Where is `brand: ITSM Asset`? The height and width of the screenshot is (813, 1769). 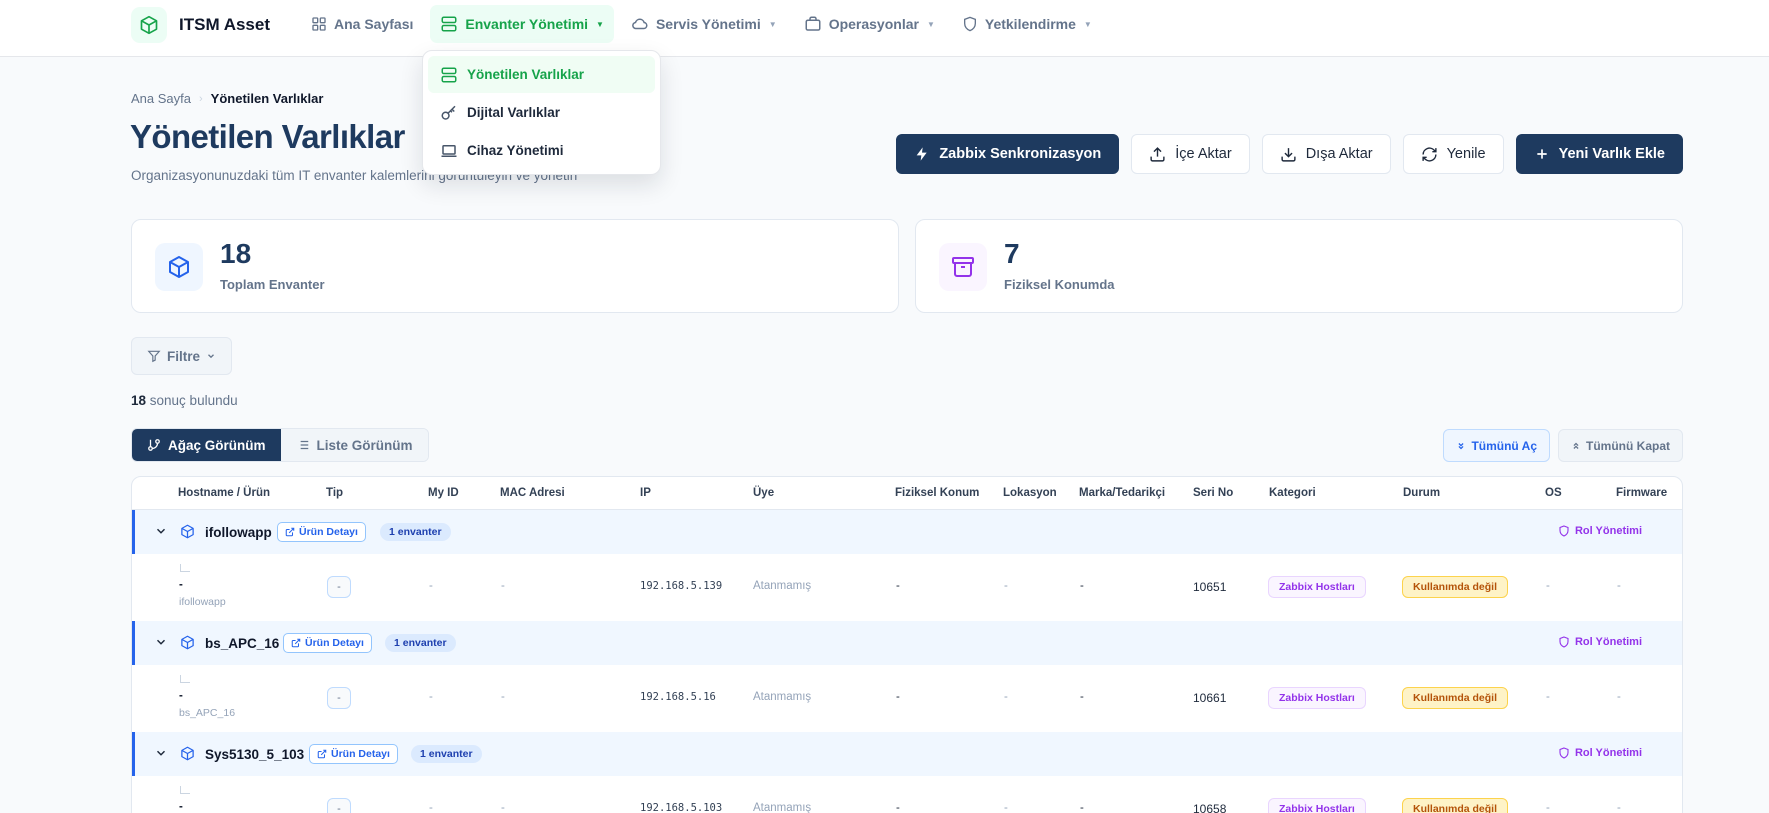
brand: ITSM Asset is located at coordinates (200, 25).